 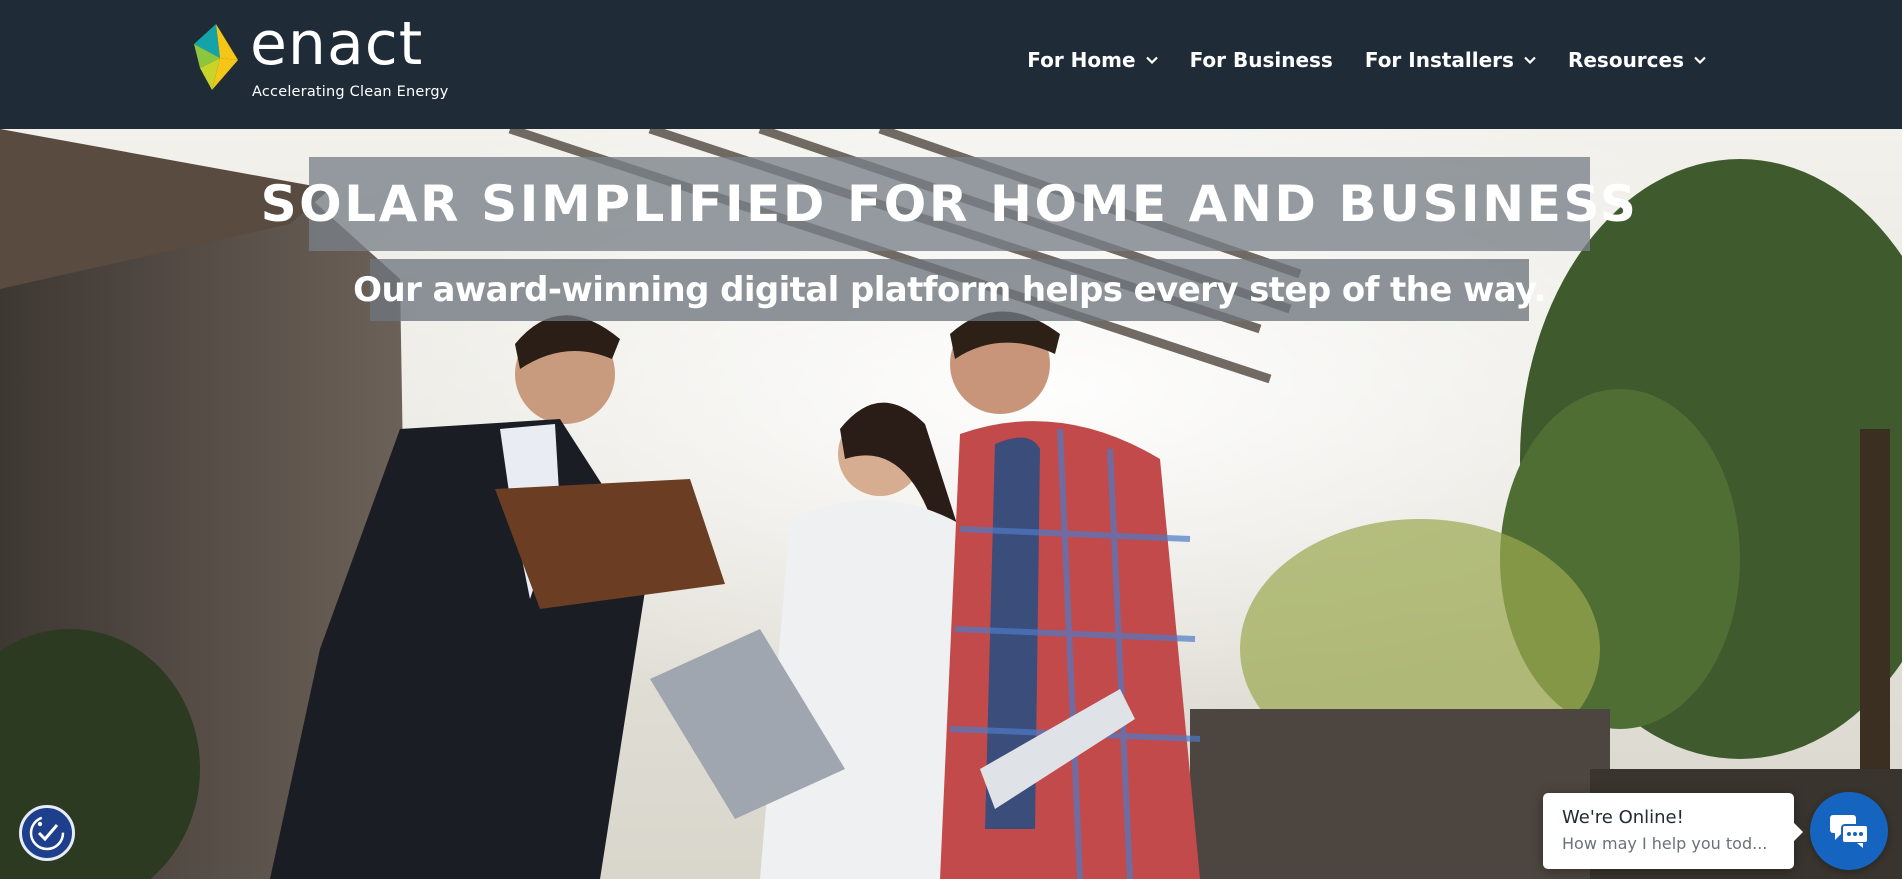 I want to click on enact-logo-mark-icon, so click(x=216, y=57).